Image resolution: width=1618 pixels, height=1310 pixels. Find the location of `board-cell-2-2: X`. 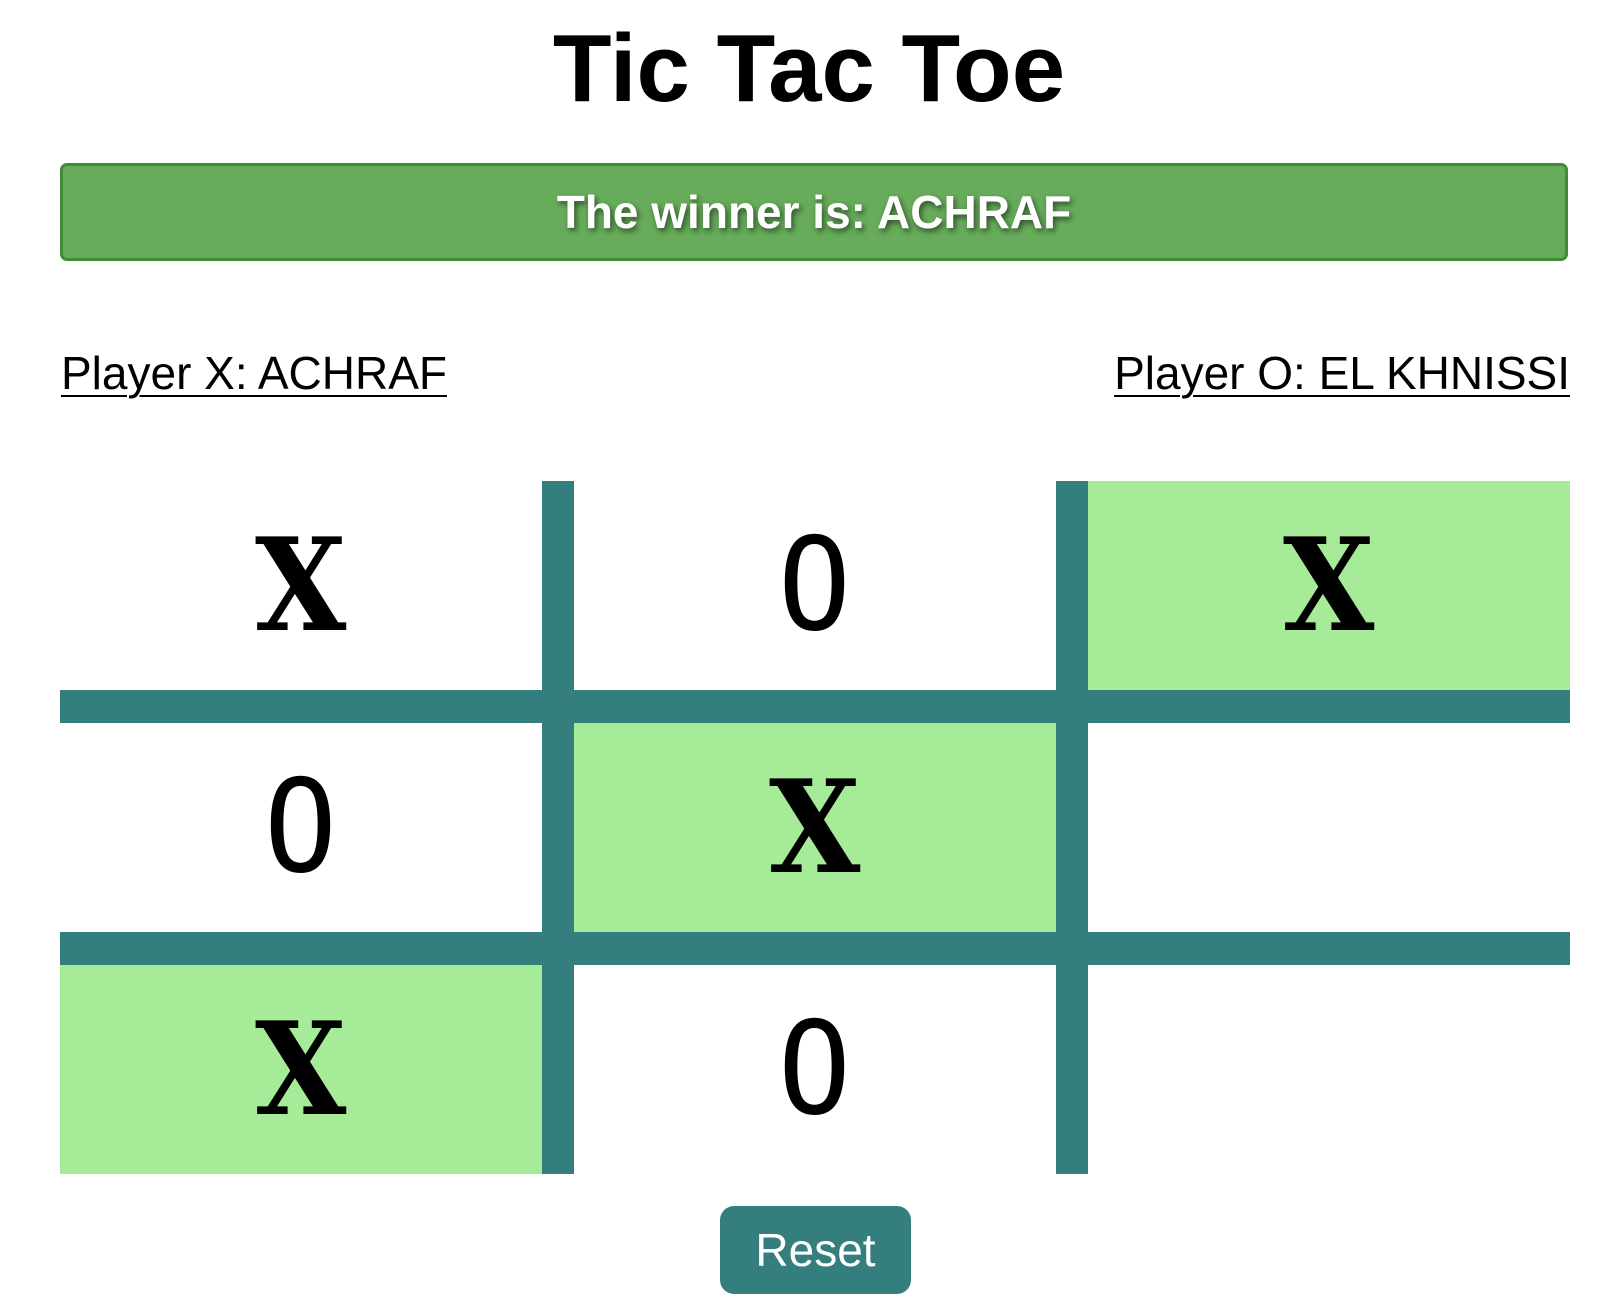

board-cell-2-2: X is located at coordinates (815, 827).